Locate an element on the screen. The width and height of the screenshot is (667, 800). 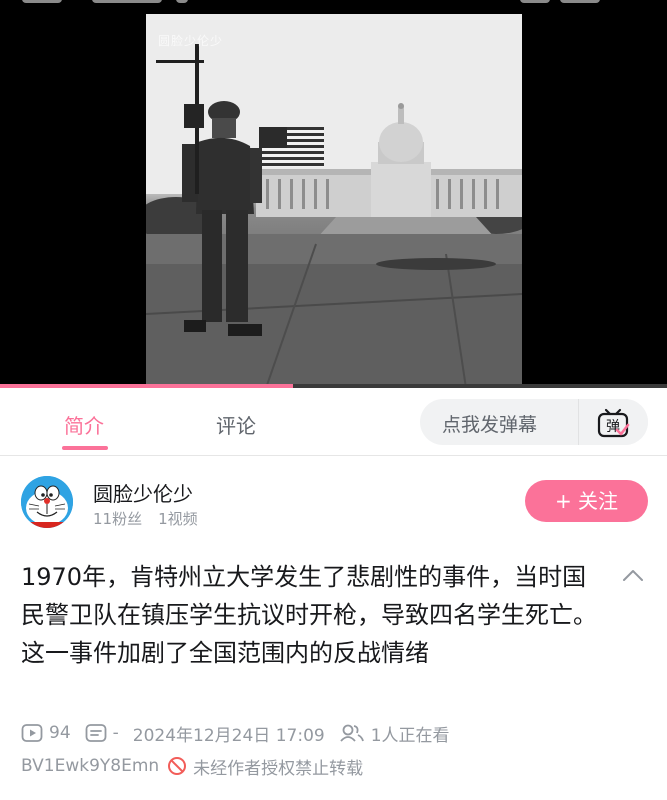
bvid-row: BV1Ewk9Y8Emn 未经作者授权禁止转载 is located at coordinates (192, 766).